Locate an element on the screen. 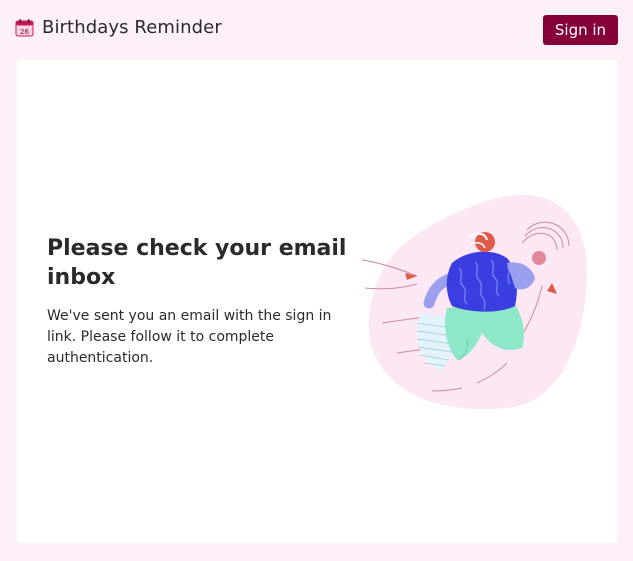 Image resolution: width=633 pixels, height=561 pixels. calendar-day-number: 26 is located at coordinates (24, 32).